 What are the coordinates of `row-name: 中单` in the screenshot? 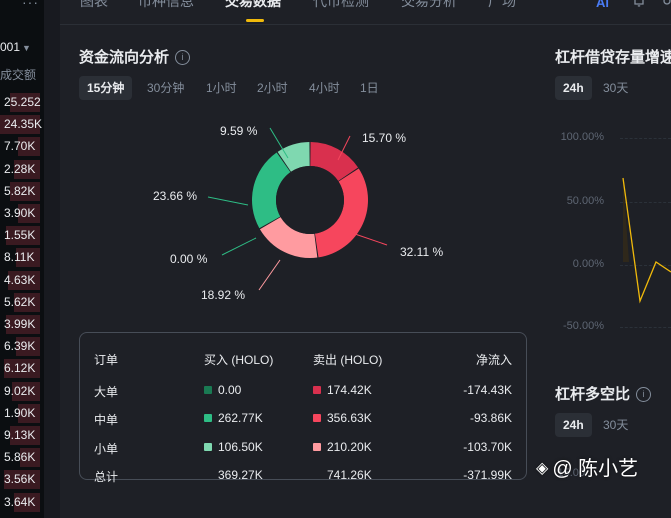 It's located at (106, 420).